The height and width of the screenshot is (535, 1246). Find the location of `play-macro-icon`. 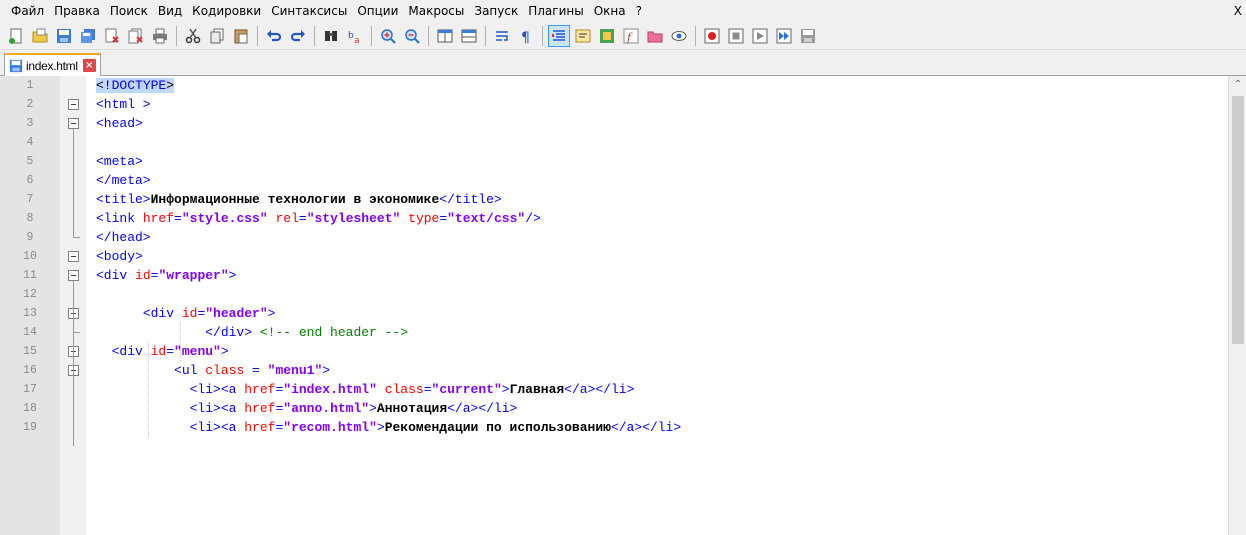

play-macro-icon is located at coordinates (760, 36).